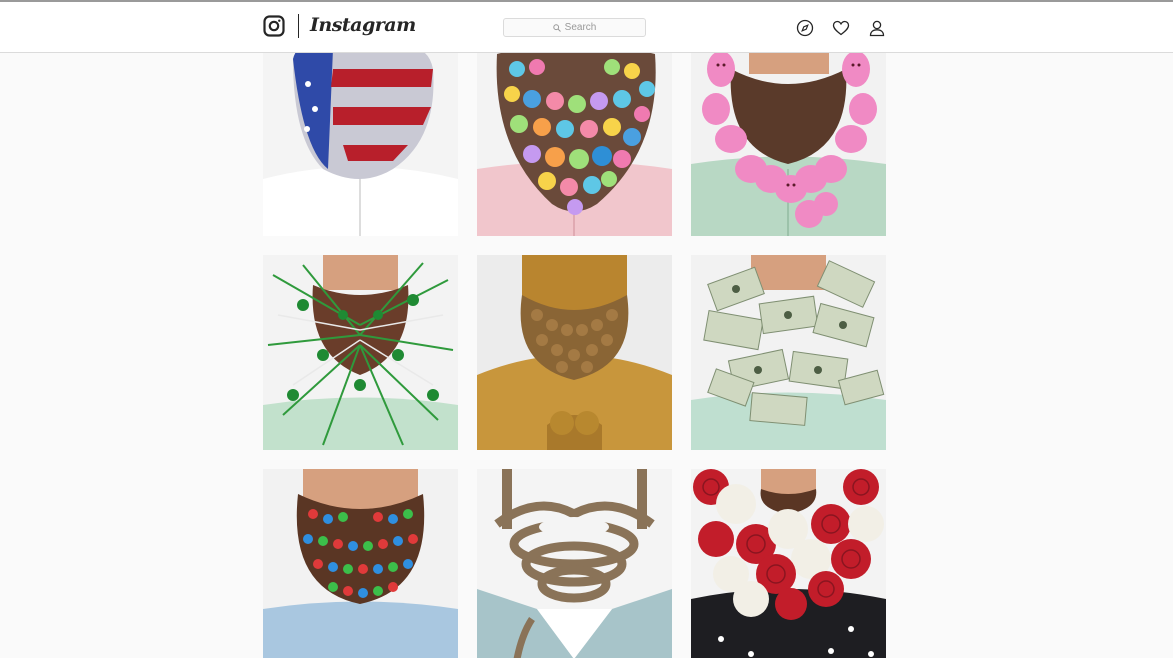 This screenshot has height=658, width=1173. I want to click on search-placeholder: Search, so click(580, 27).